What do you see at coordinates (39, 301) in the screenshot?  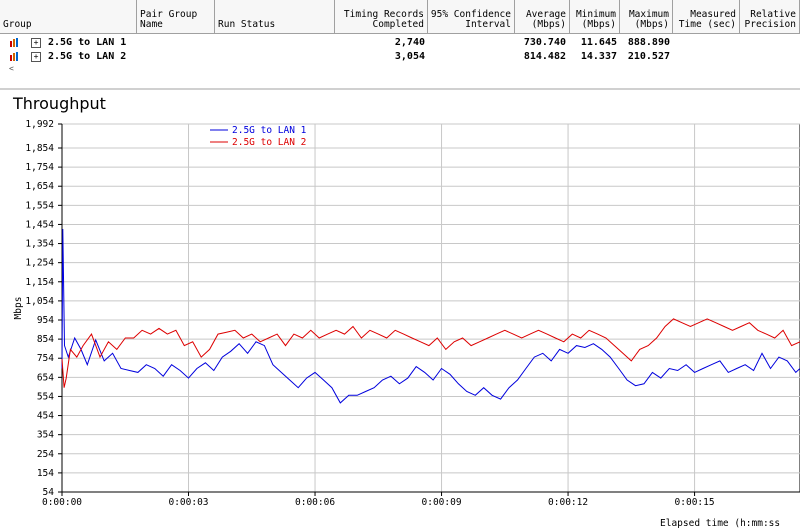 I see `y-tick-label: 1,054` at bounding box center [39, 301].